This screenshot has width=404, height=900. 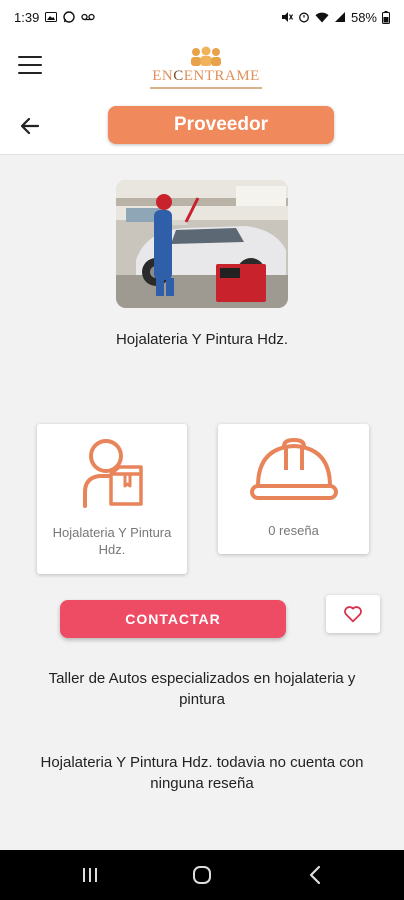 What do you see at coordinates (304, 17) in the screenshot?
I see `alarm-icon` at bounding box center [304, 17].